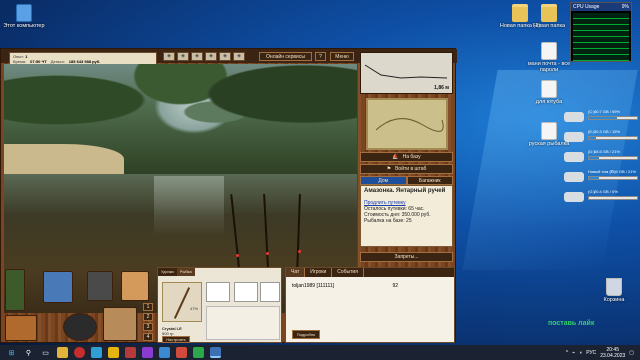 The height and width of the screenshot is (360, 640). What do you see at coordinates (246, 292) in the screenshot?
I see `line-icon` at bounding box center [246, 292].